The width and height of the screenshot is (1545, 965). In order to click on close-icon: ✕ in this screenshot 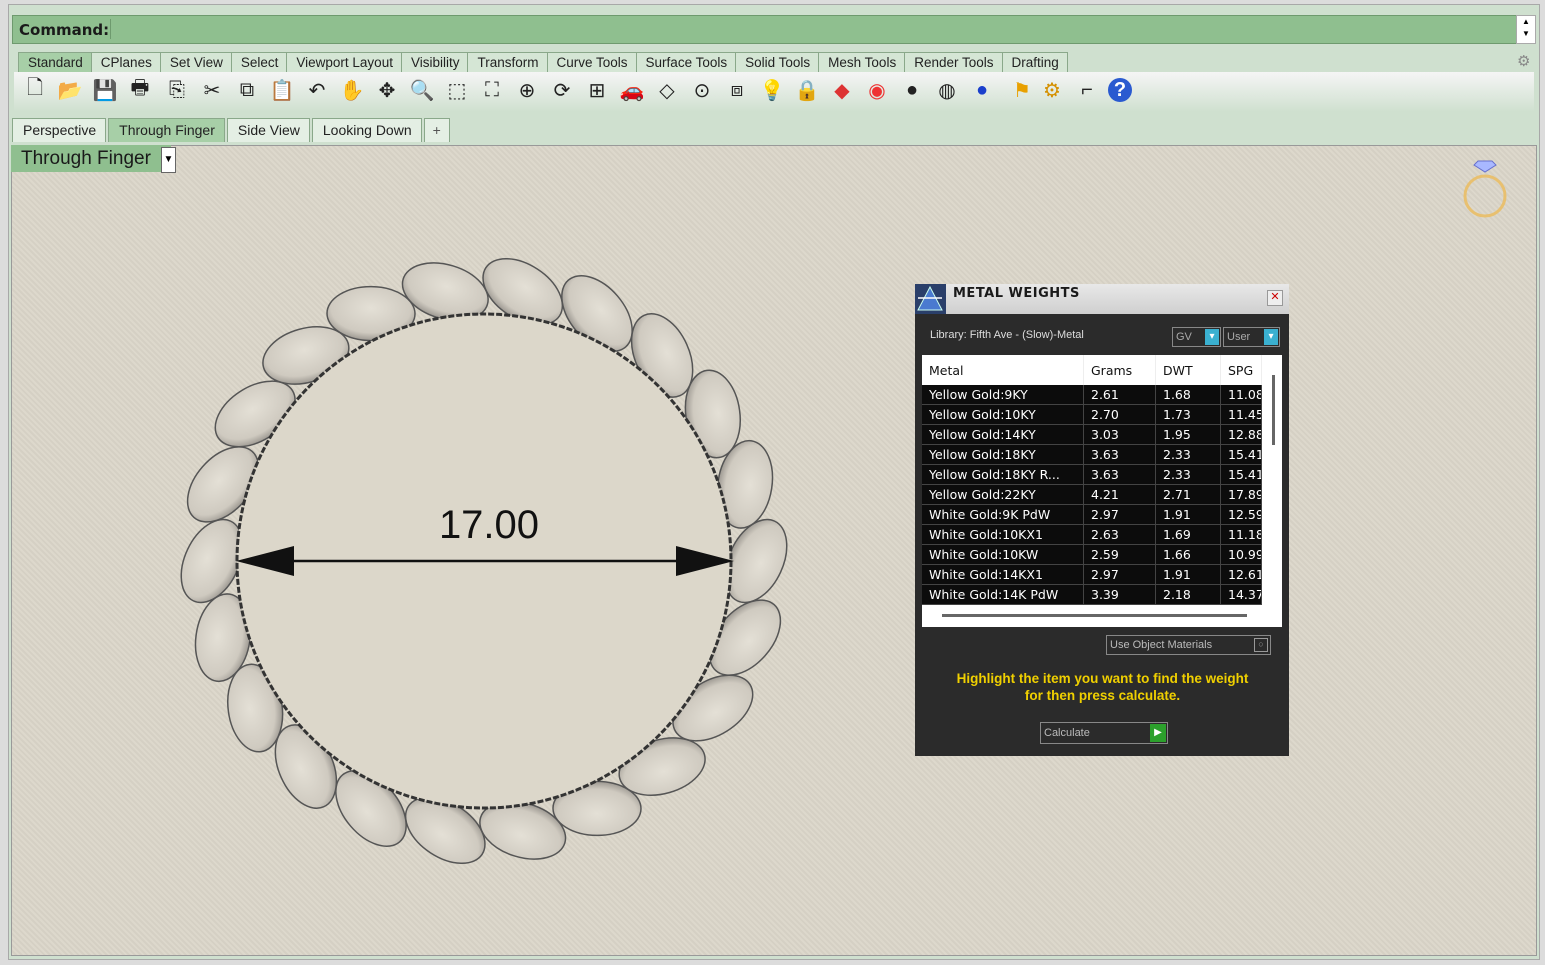, I will do `click(1275, 298)`.